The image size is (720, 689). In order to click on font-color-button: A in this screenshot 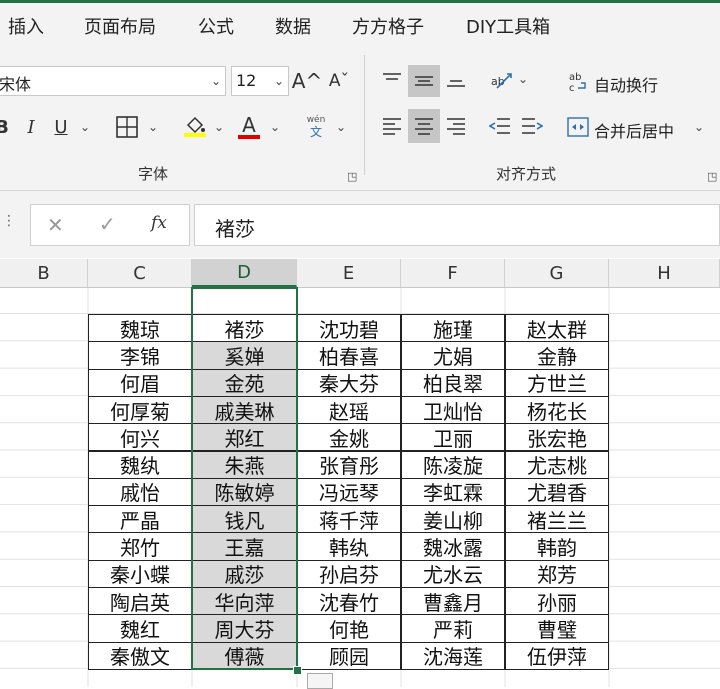, I will do `click(249, 126)`.